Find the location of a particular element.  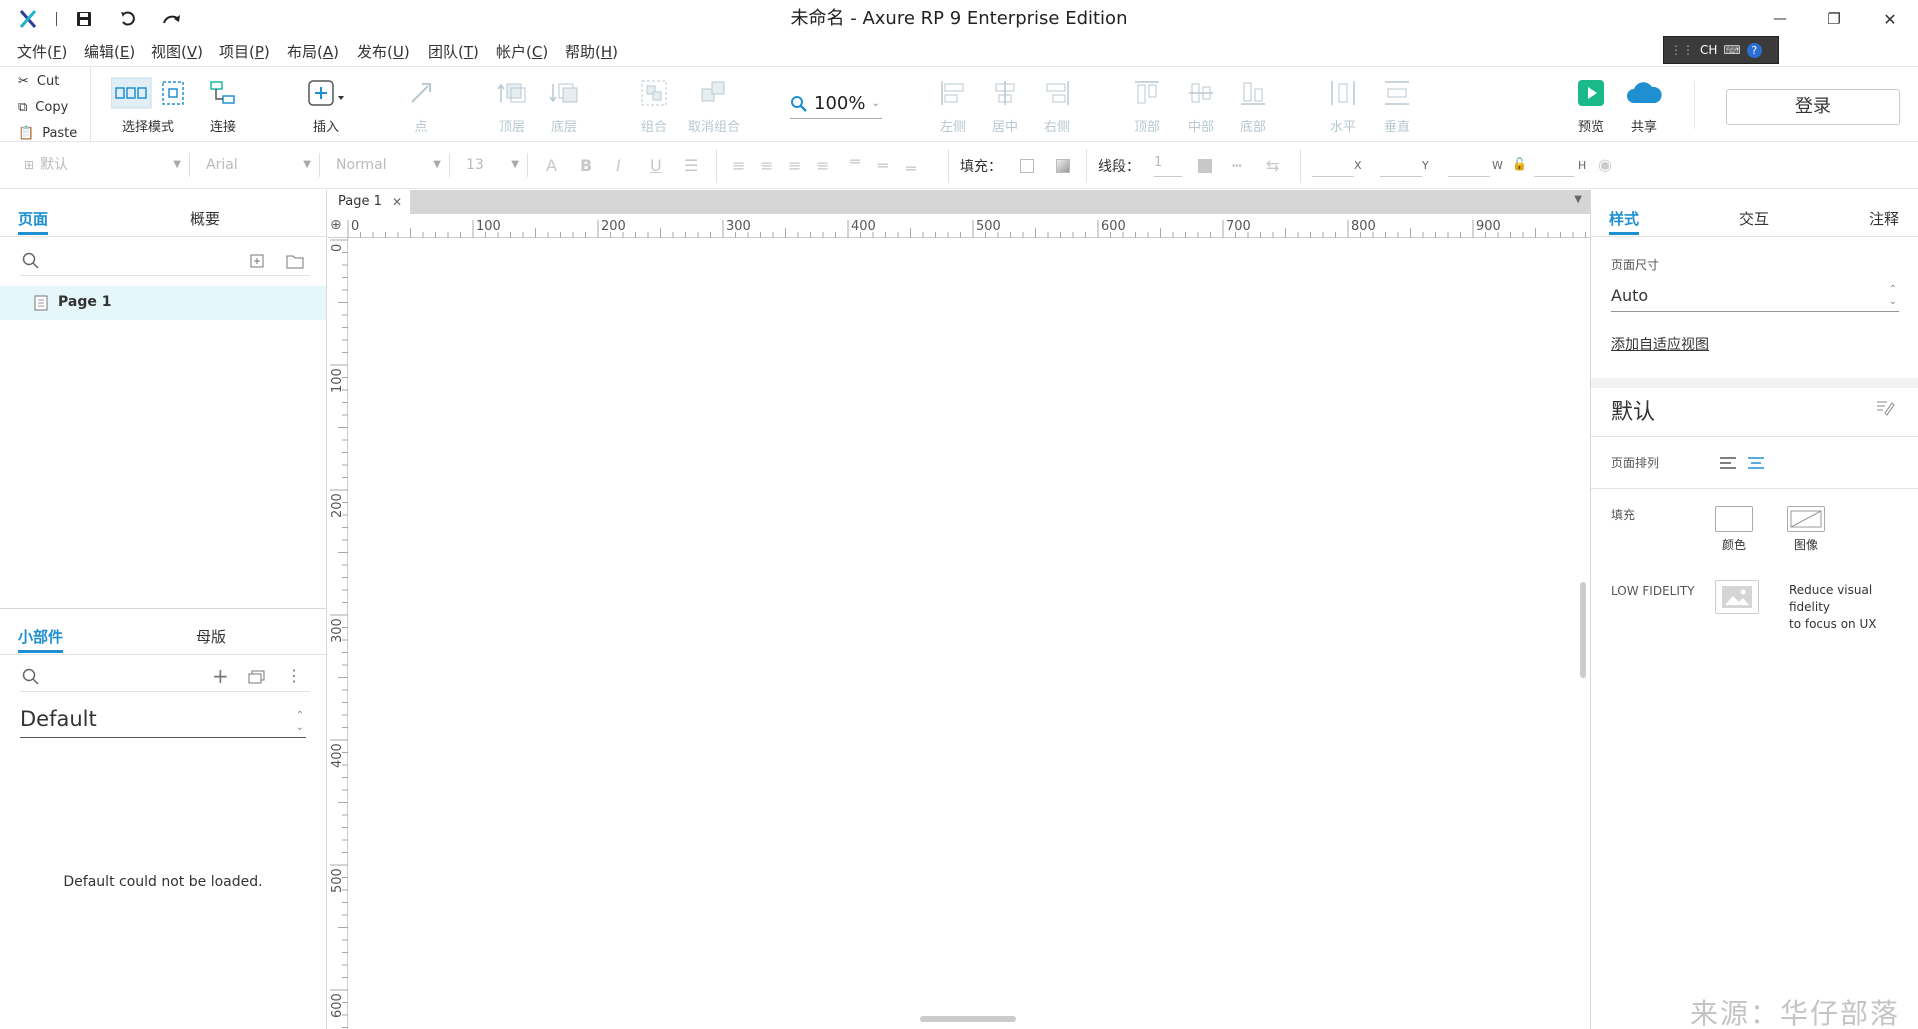

tab-style: 样式 is located at coordinates (1624, 221).